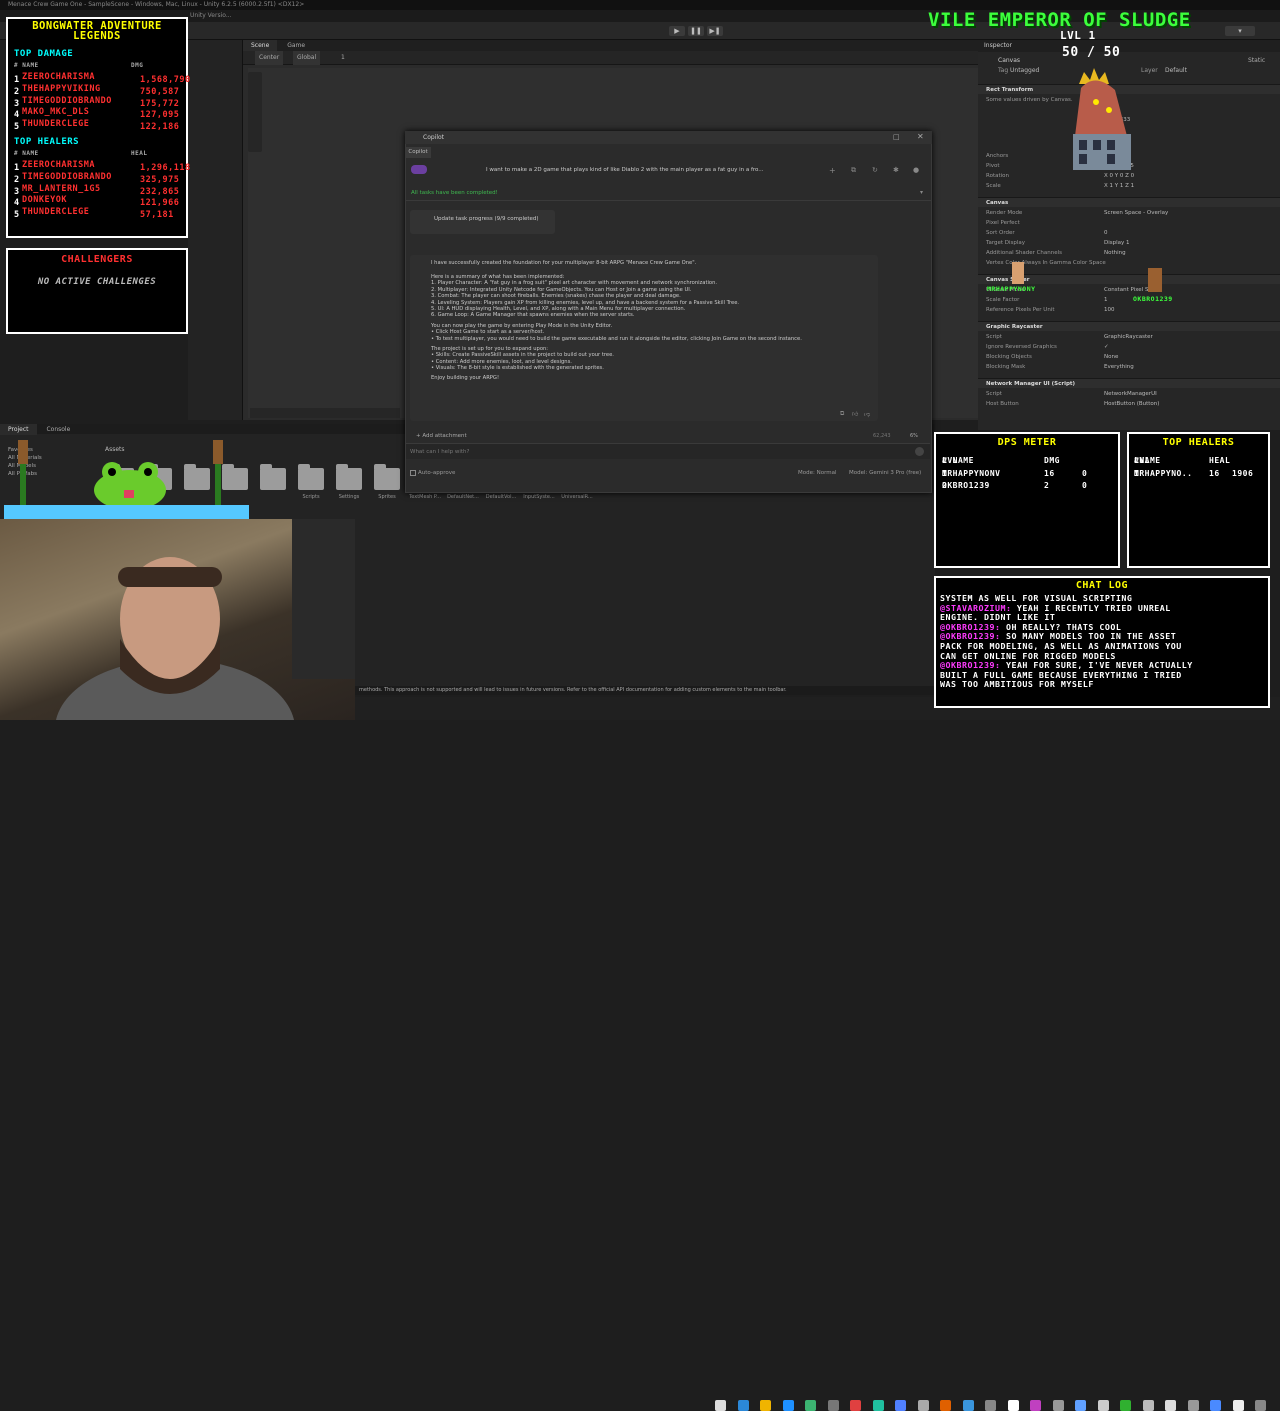  Describe the element at coordinates (610, 45) in the screenshot. I see `scene-tabs: Scene Game` at that location.